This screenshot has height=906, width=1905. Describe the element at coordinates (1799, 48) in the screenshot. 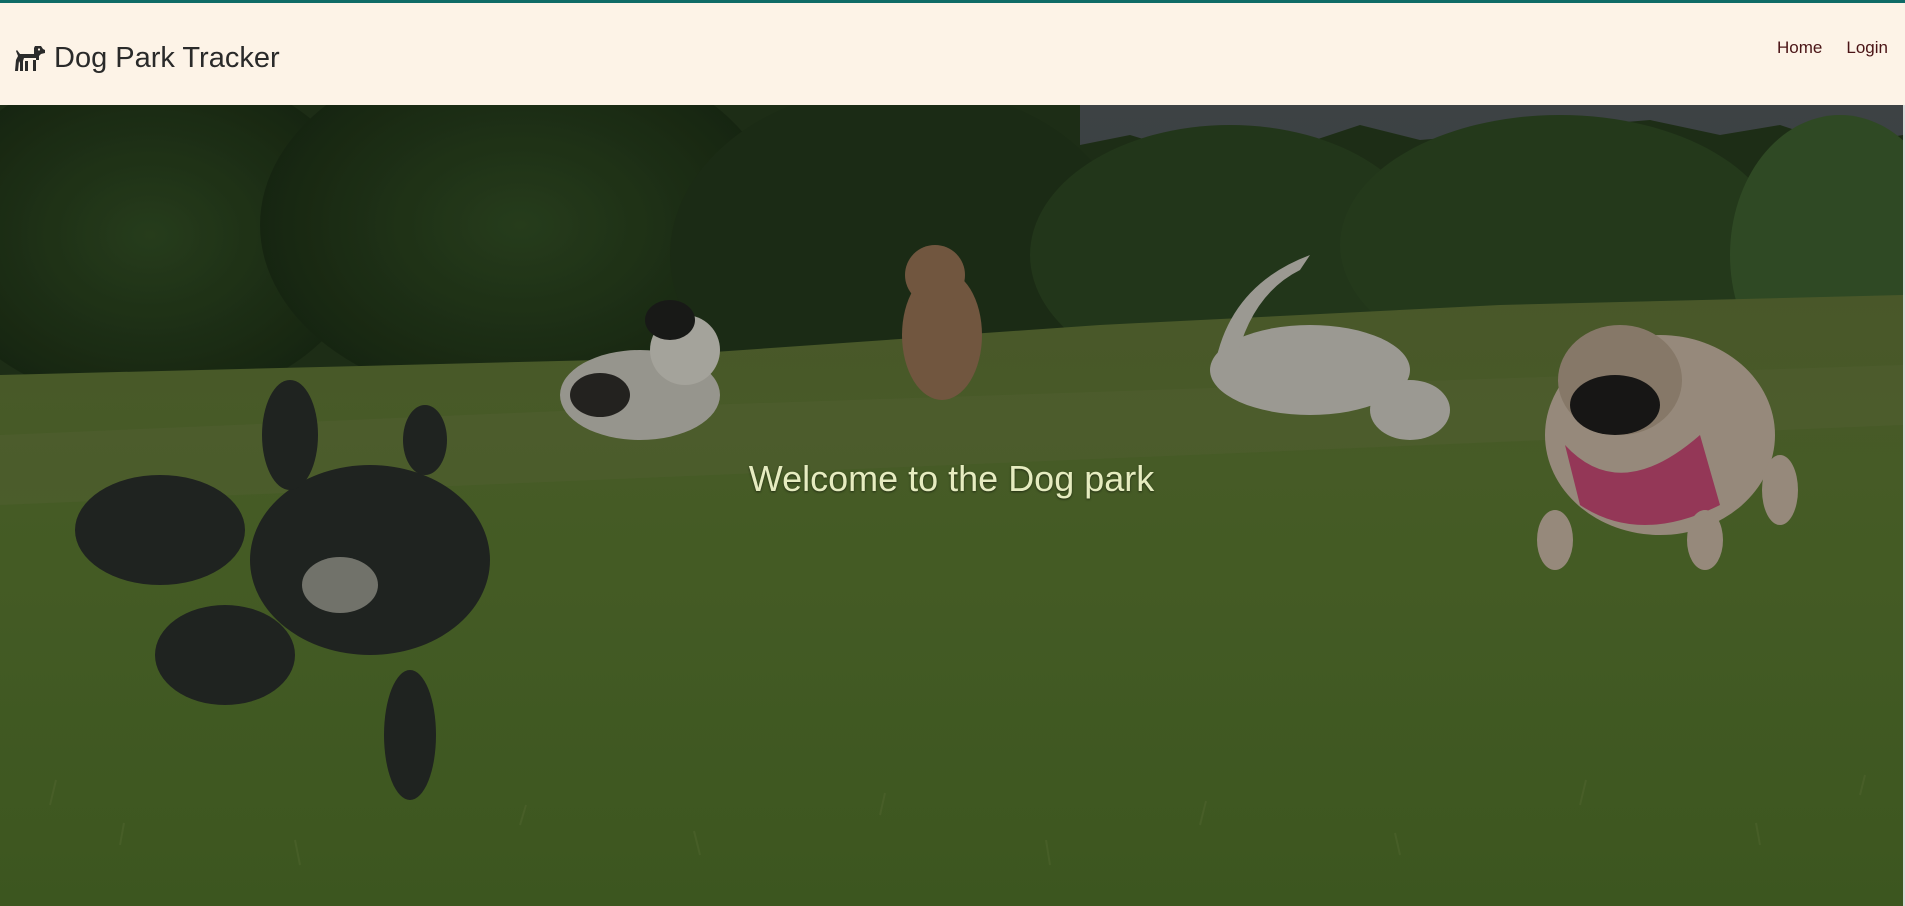

I see `nav-home-link: Home` at that location.